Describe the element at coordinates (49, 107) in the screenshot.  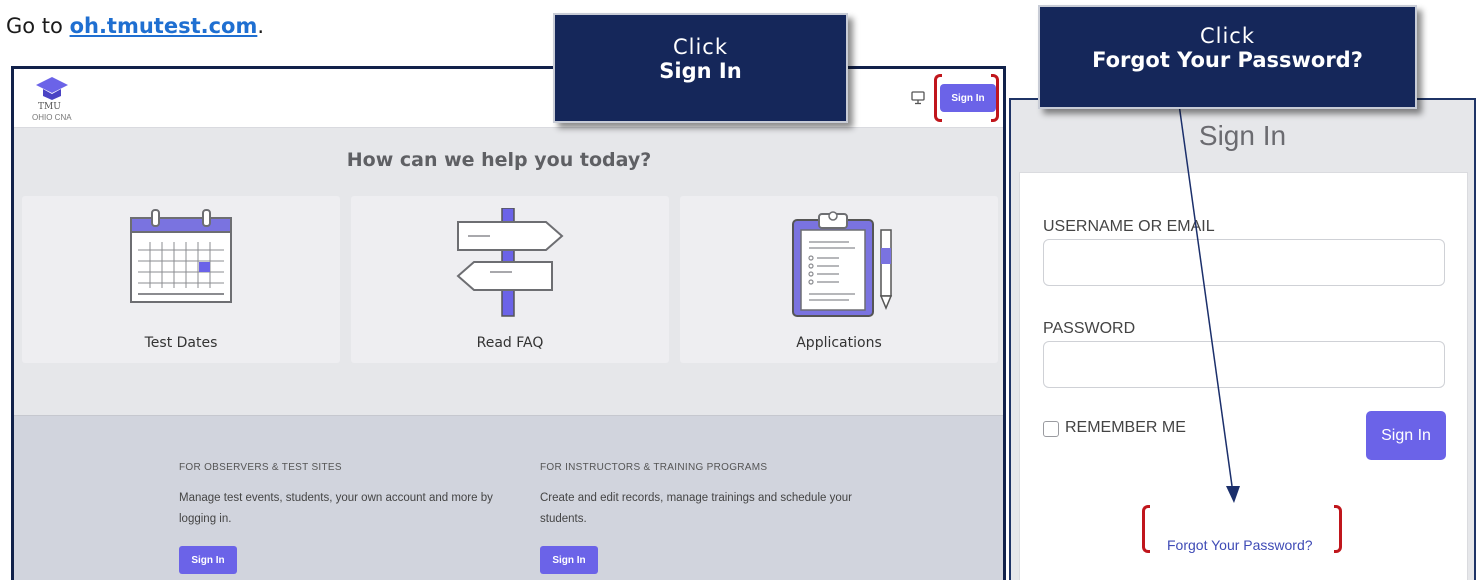
I see `logo-main-text: TMU` at that location.